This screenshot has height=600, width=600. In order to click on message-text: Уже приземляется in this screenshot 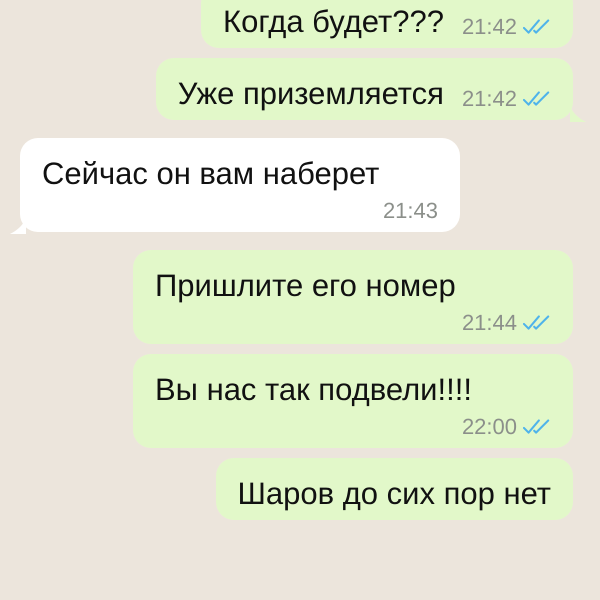, I will do `click(311, 94)`.